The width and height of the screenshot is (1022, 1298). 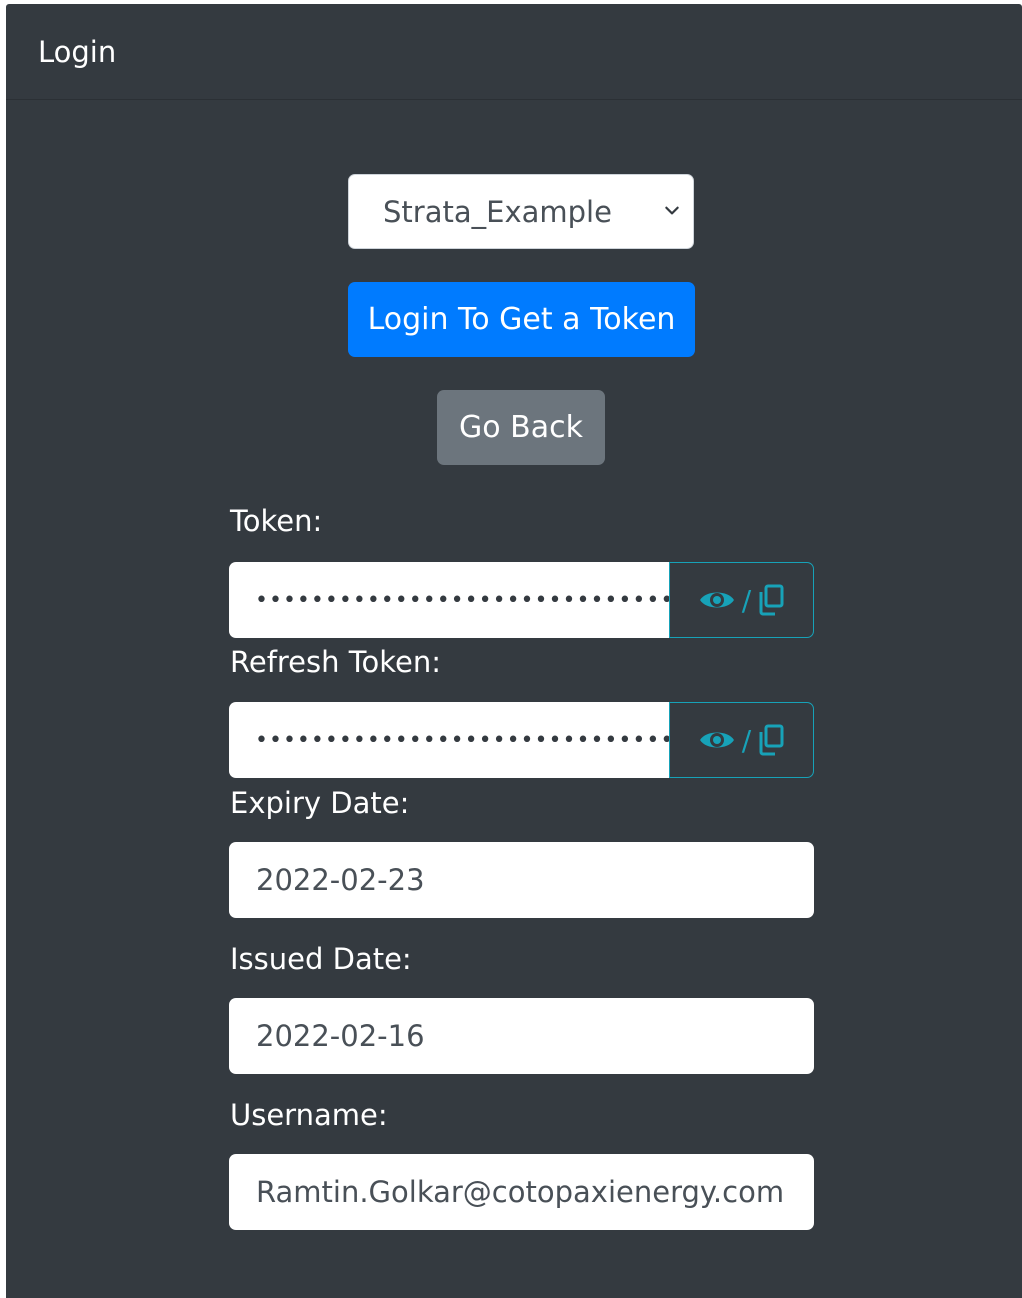 I want to click on chevron-down-icon, so click(x=672, y=210).